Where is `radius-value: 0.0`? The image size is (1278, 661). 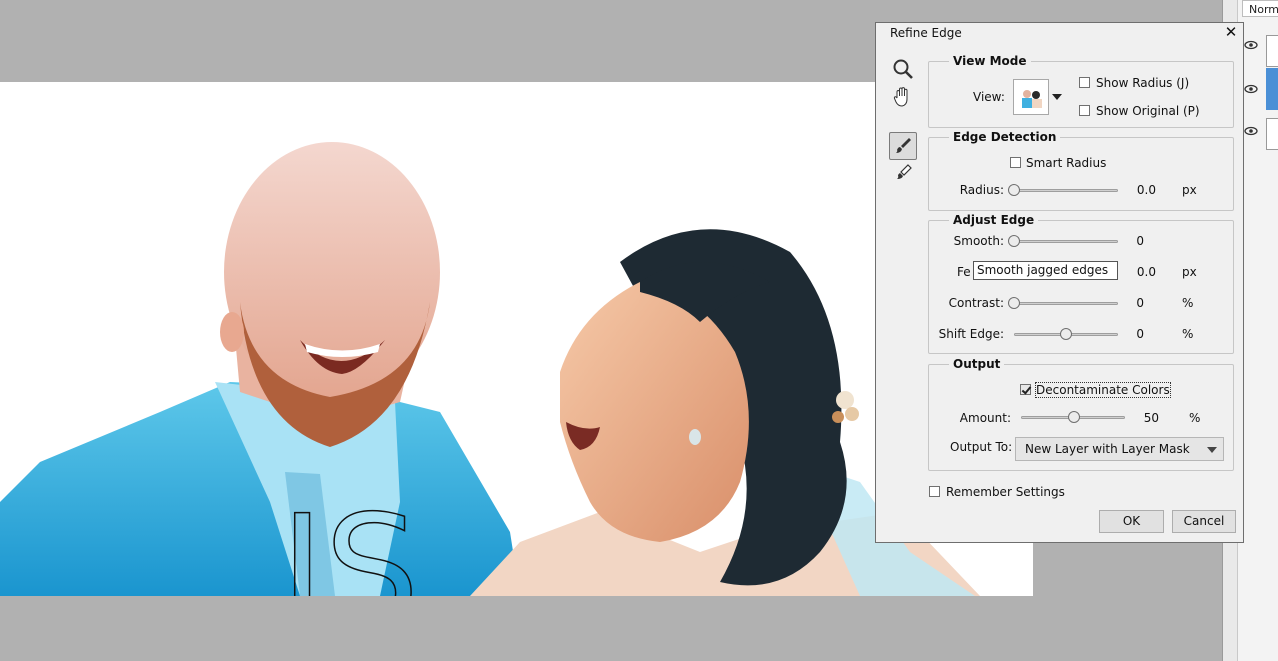 radius-value: 0.0 is located at coordinates (1136, 190).